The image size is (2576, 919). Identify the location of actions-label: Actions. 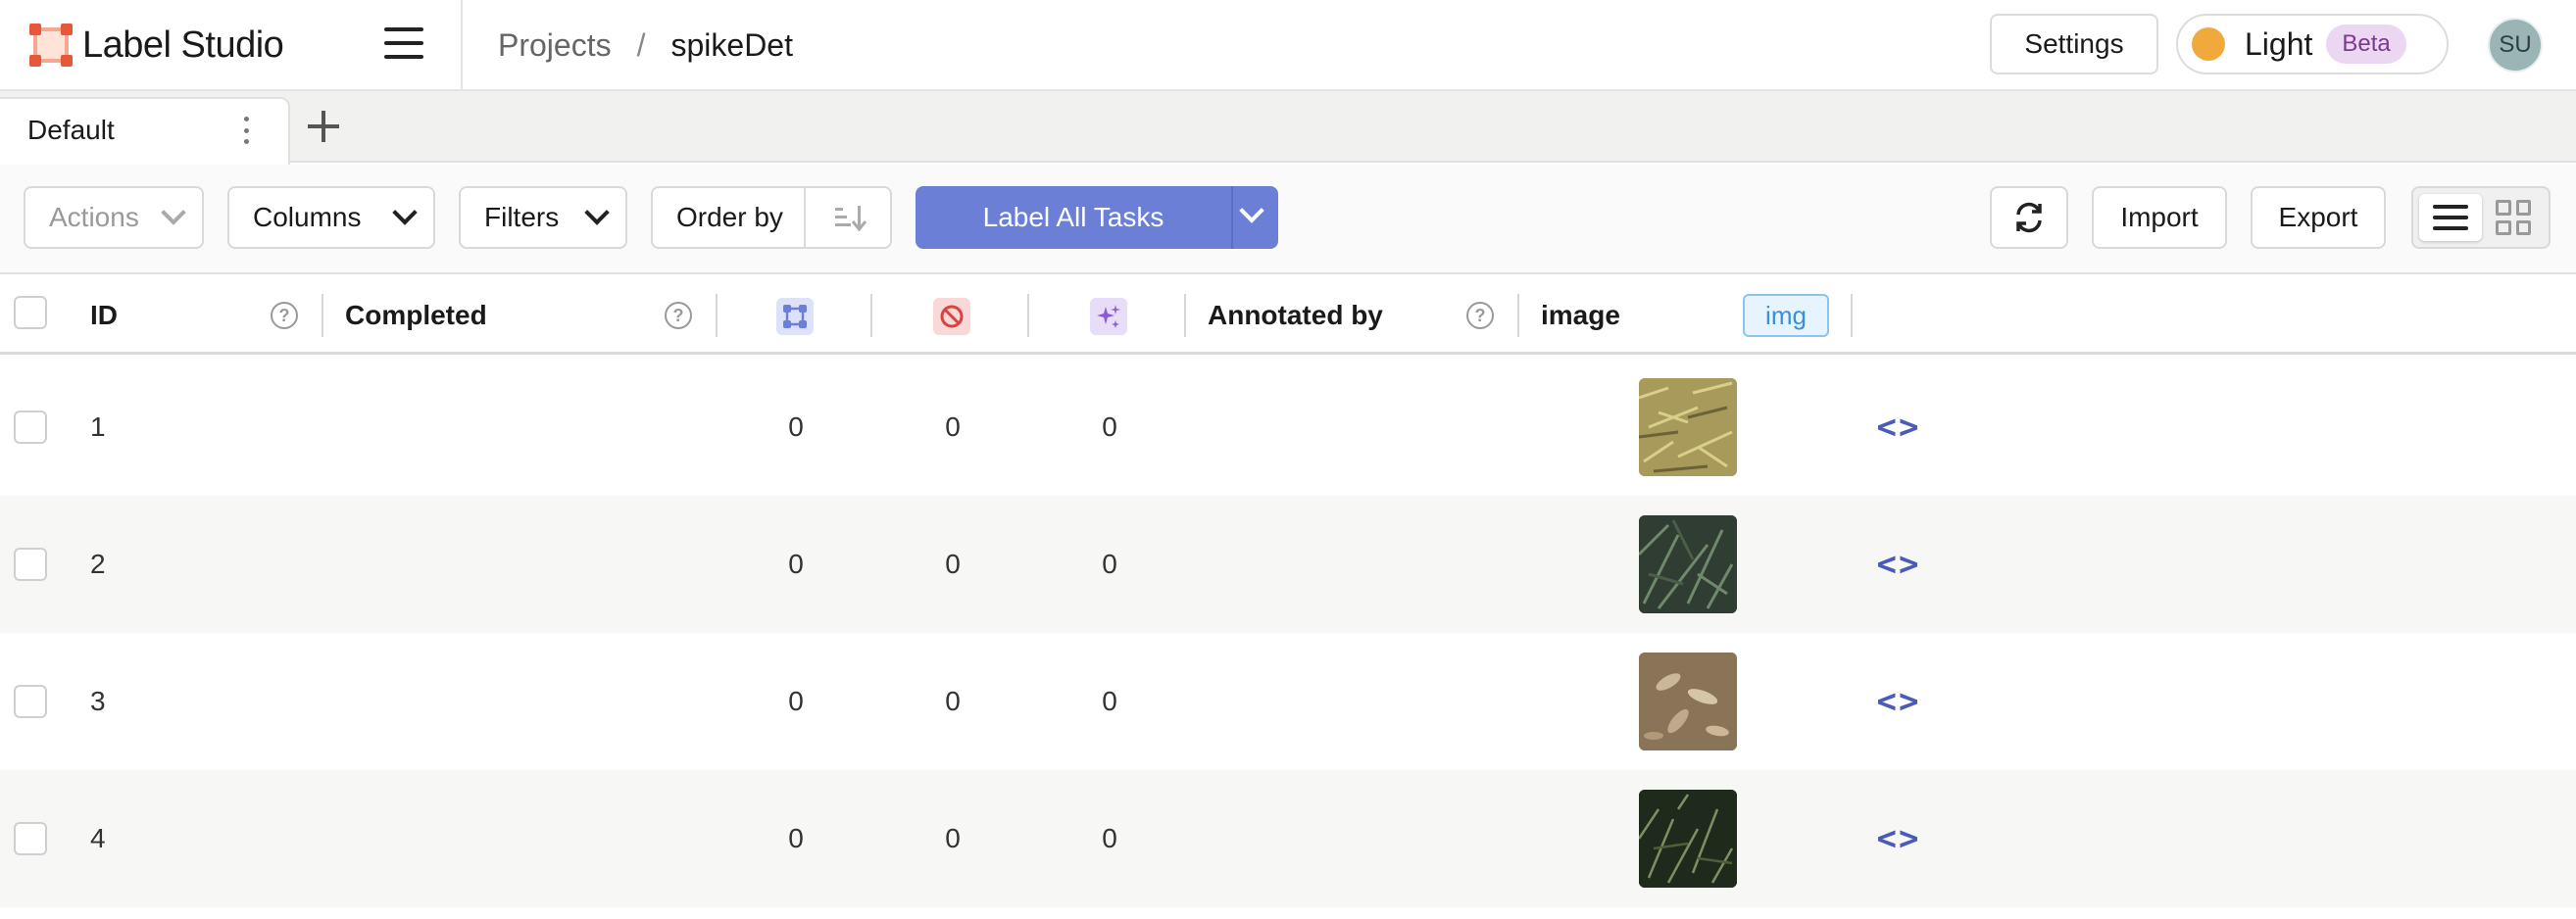
(94, 217).